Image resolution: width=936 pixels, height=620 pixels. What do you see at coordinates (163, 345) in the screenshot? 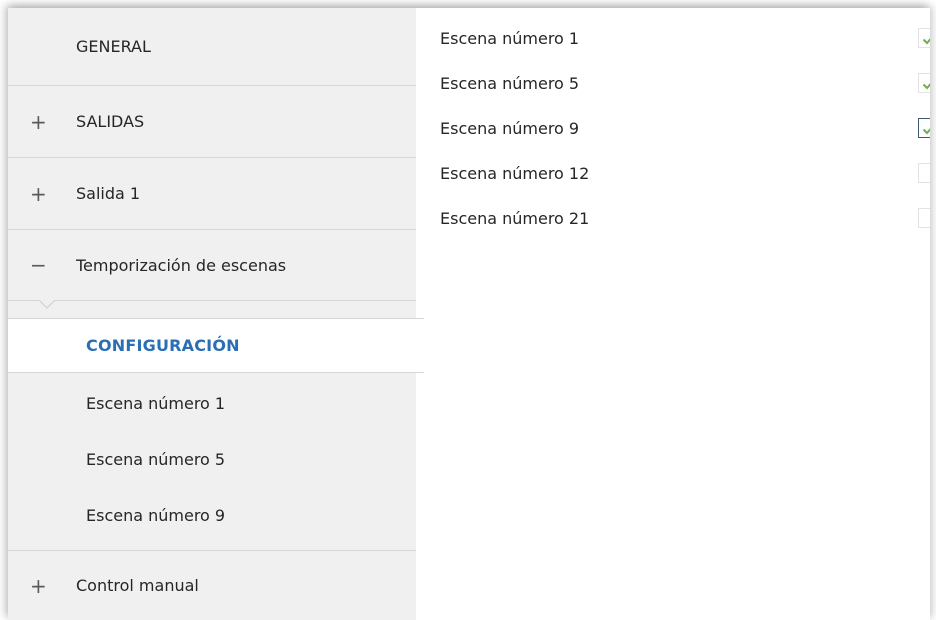
I see `sidebar-subitem-label: CONFIGURACIÓN` at bounding box center [163, 345].